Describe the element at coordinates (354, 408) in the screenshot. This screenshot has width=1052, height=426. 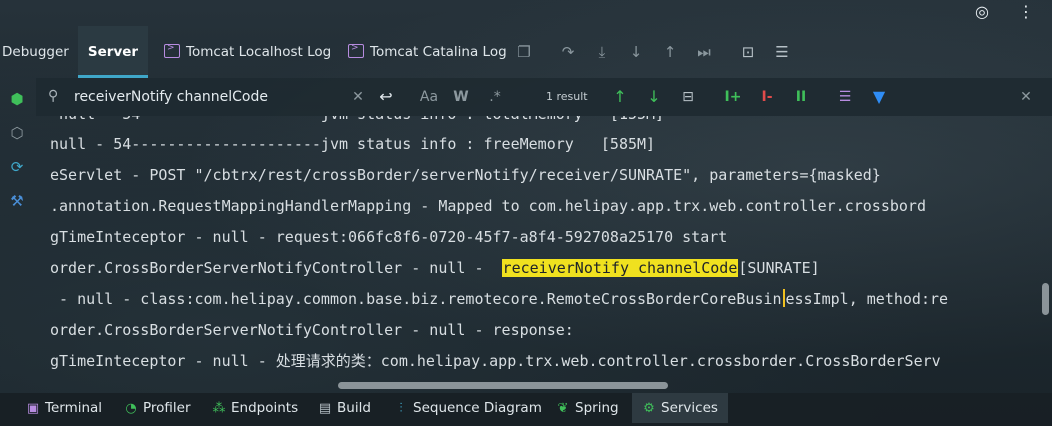
I see `tab-label: Build` at that location.